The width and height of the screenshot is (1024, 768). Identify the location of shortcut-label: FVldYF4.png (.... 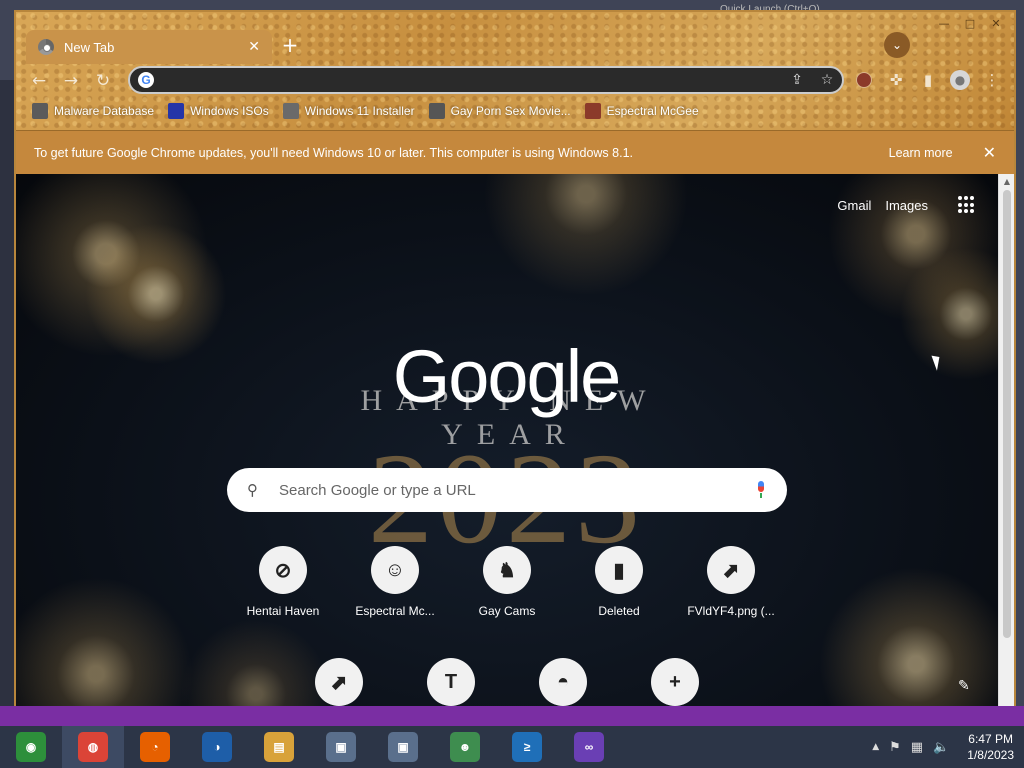
(731, 611).